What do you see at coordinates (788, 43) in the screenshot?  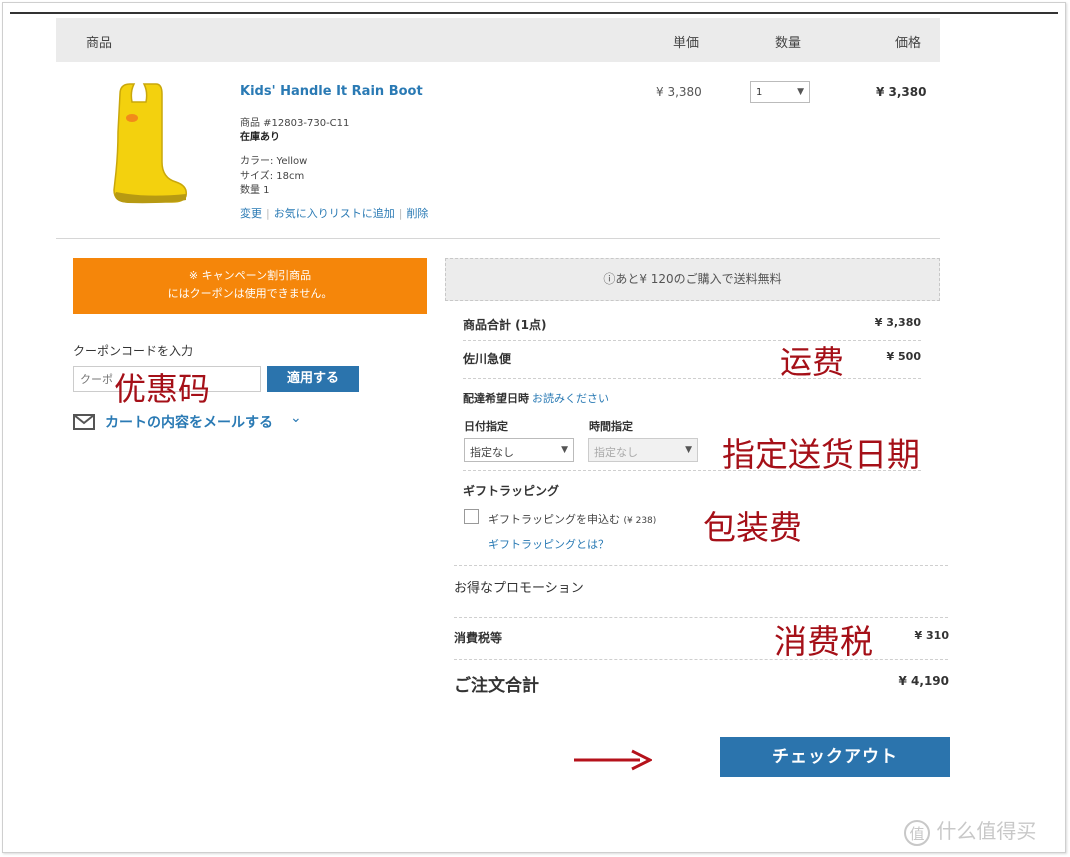 I see `header-quantity: 数量` at bounding box center [788, 43].